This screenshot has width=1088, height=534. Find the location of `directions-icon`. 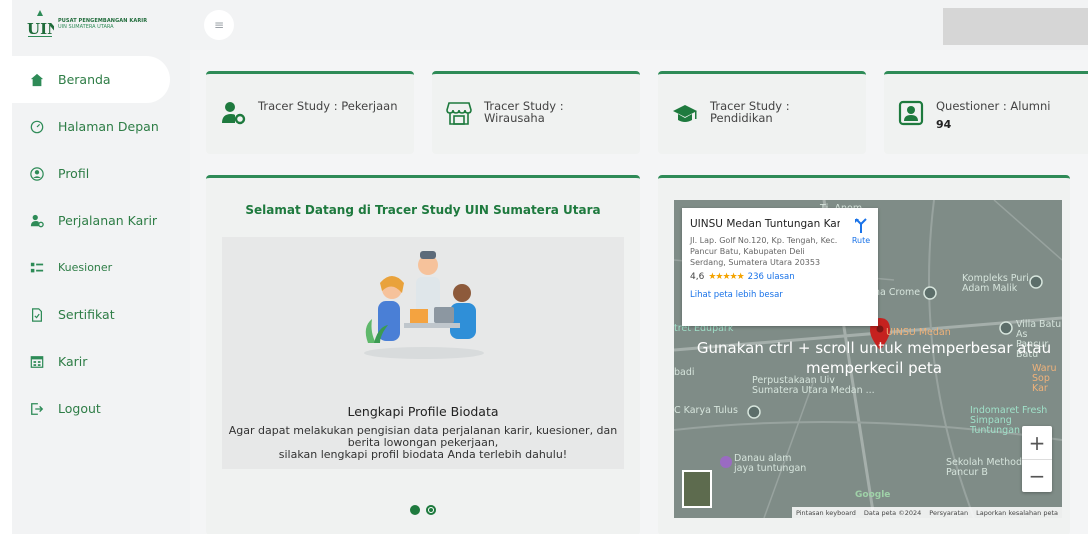

directions-icon is located at coordinates (861, 225).